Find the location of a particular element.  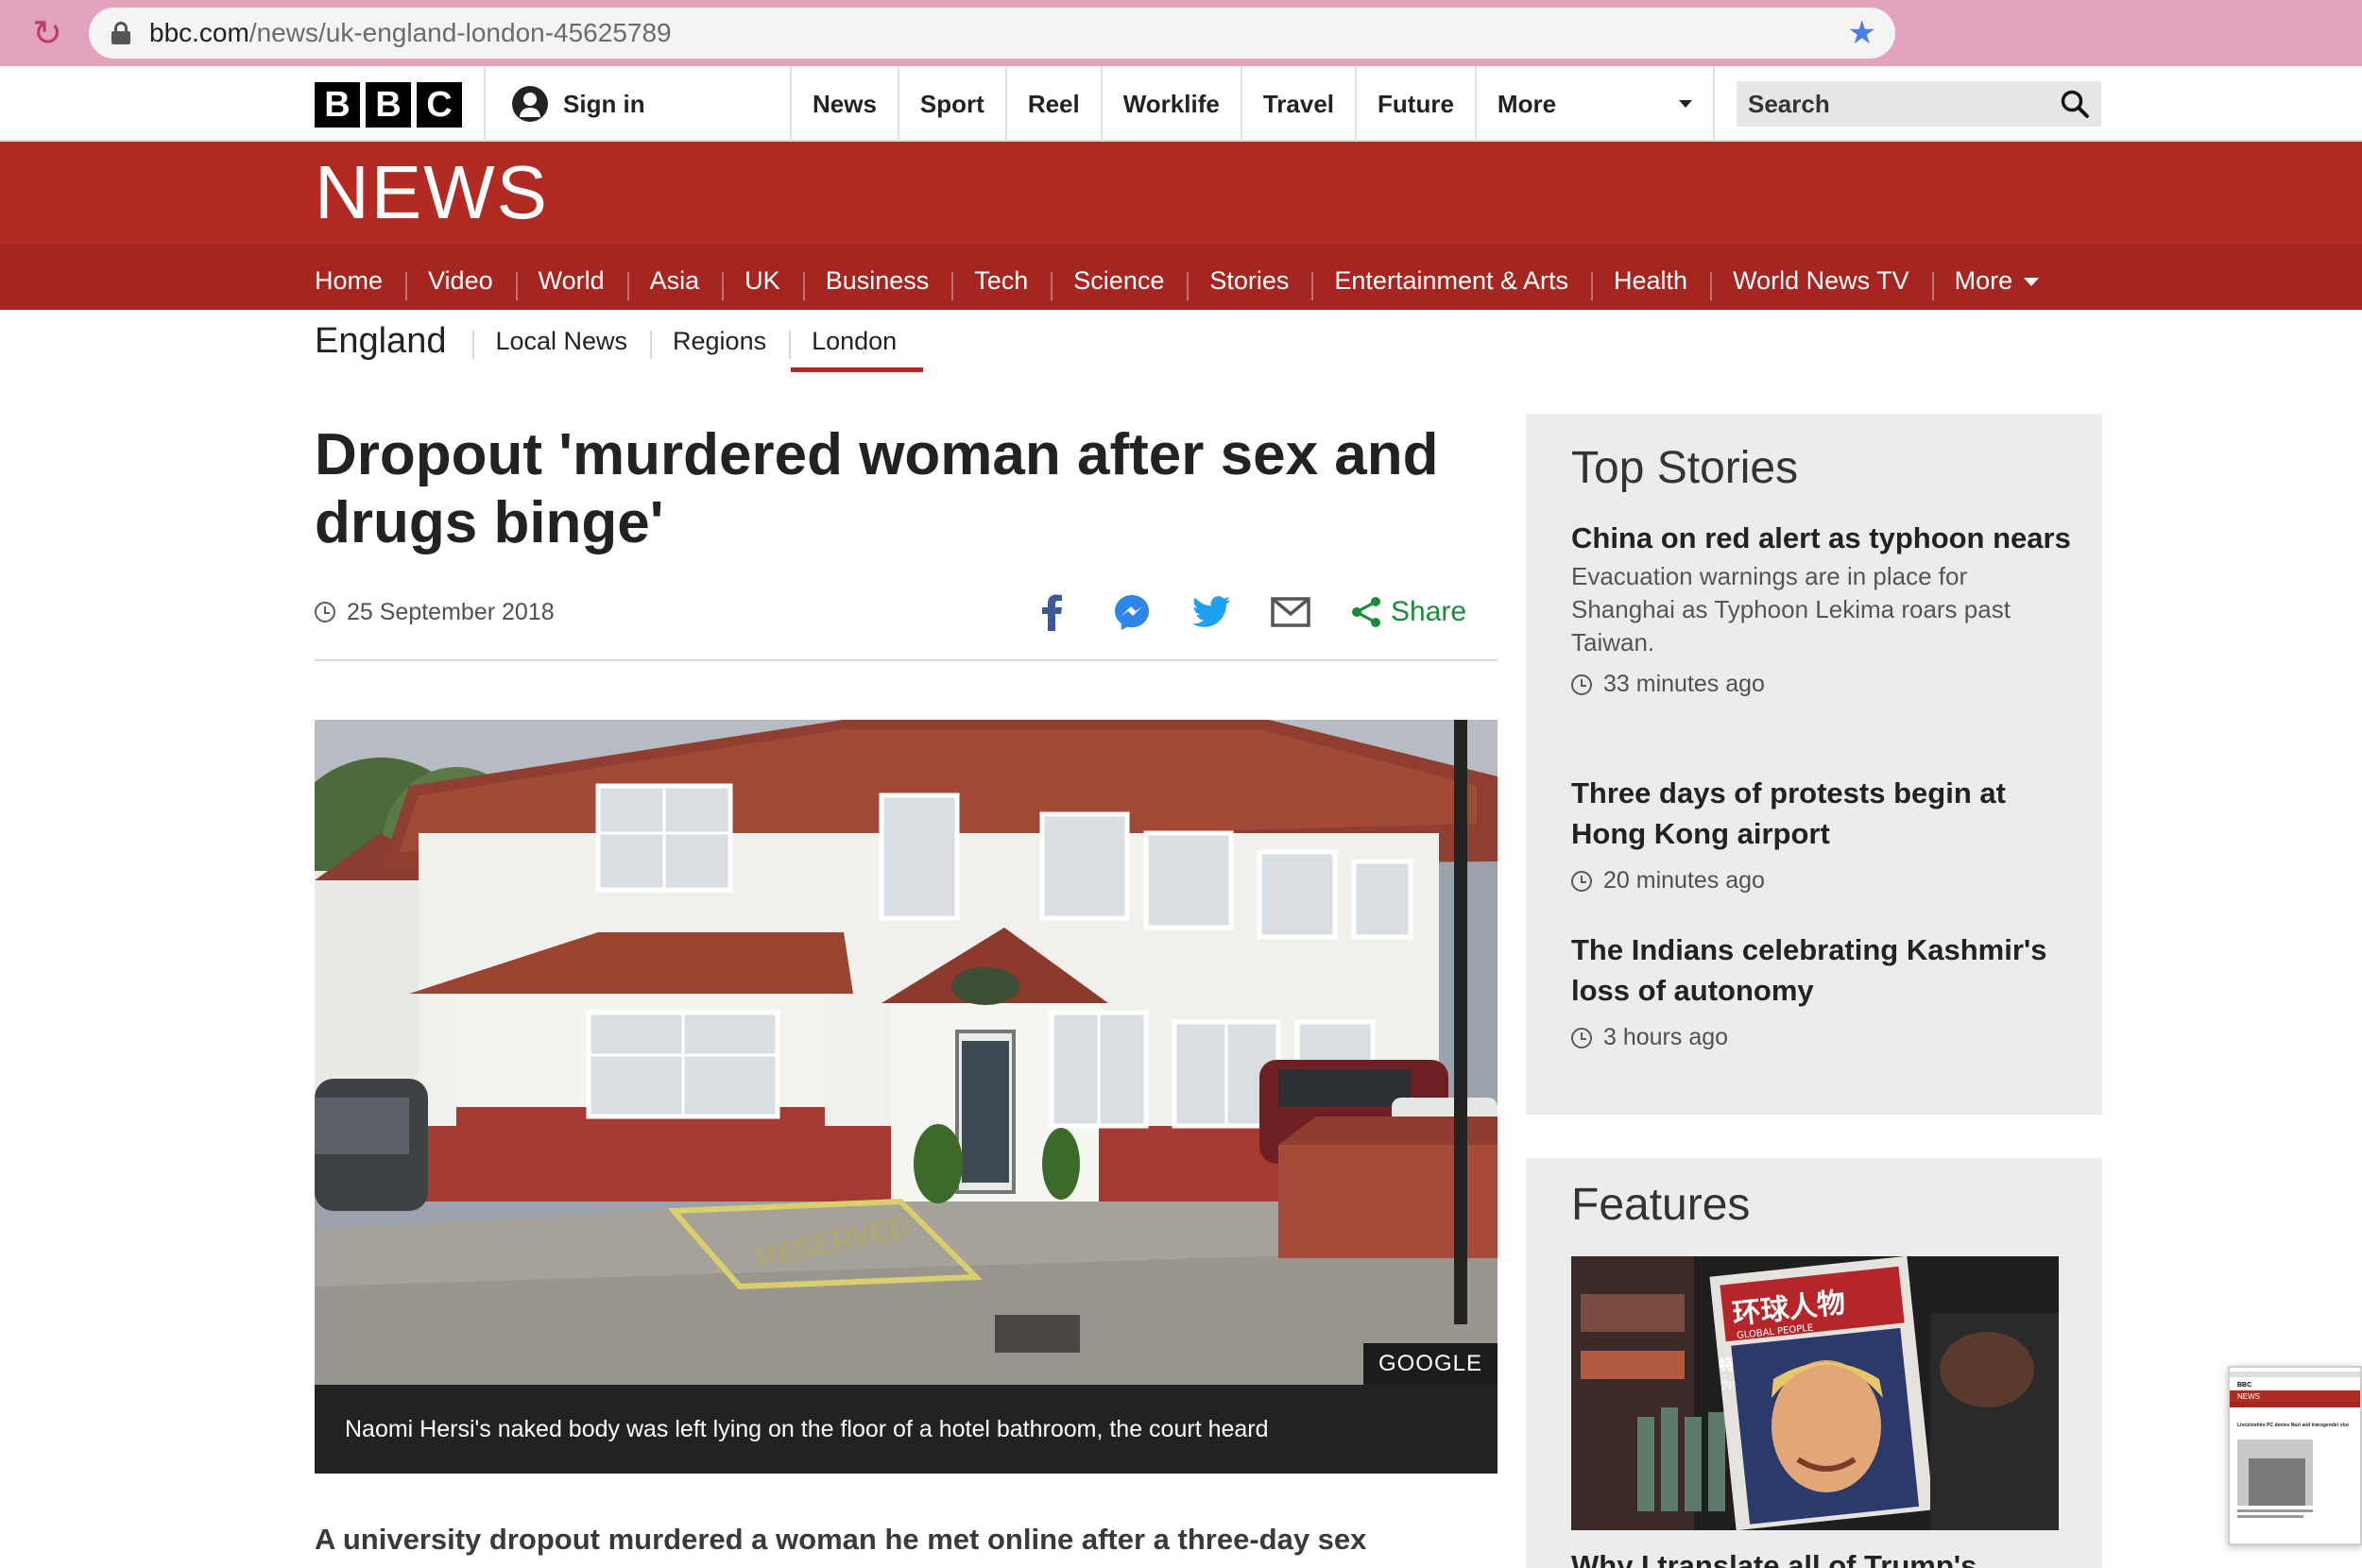

global-nav-more: More is located at coordinates (1594, 104).